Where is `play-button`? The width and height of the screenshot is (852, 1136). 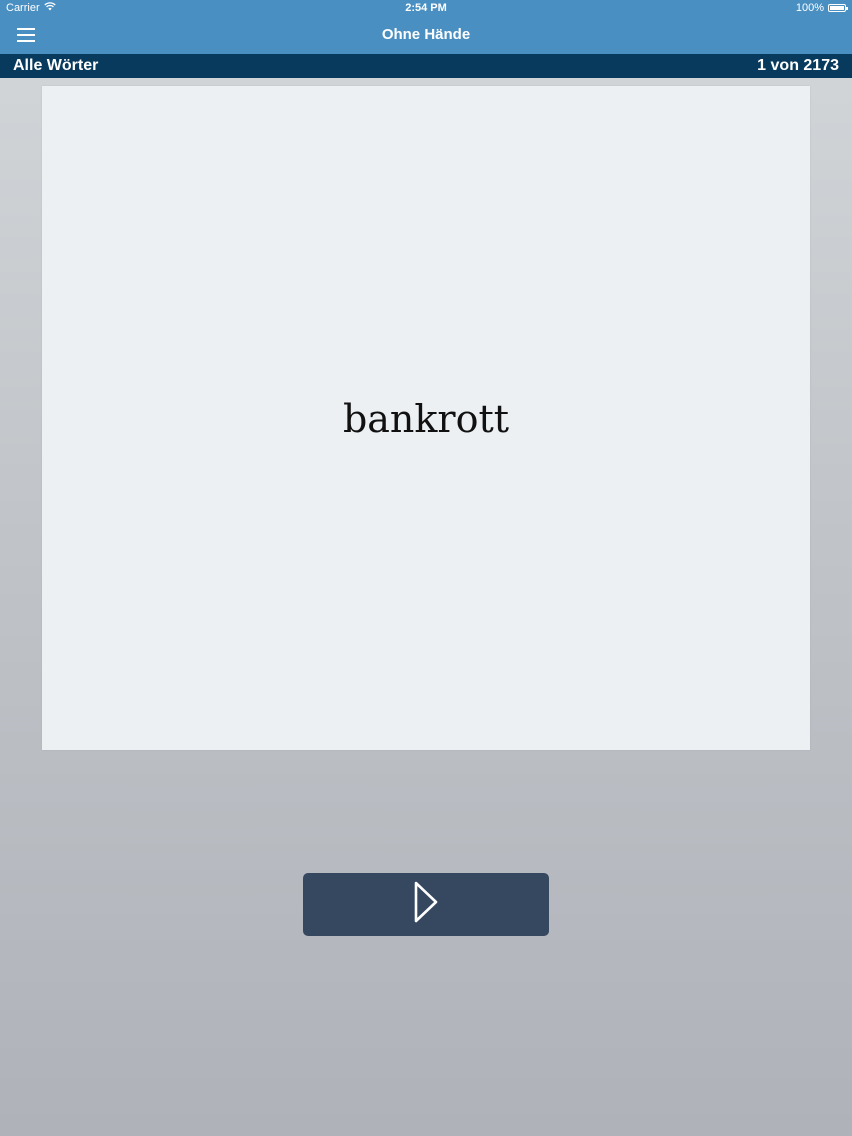
play-button is located at coordinates (426, 904).